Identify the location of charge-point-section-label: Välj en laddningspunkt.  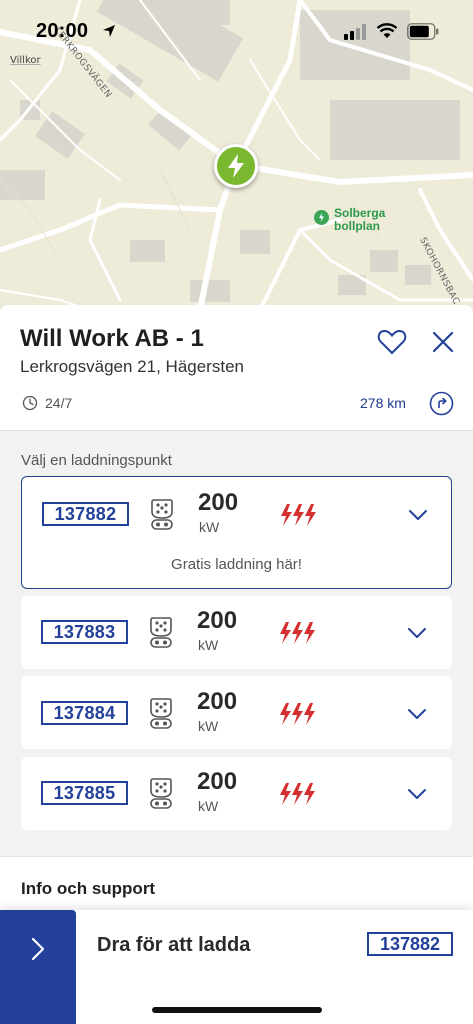
(96, 460).